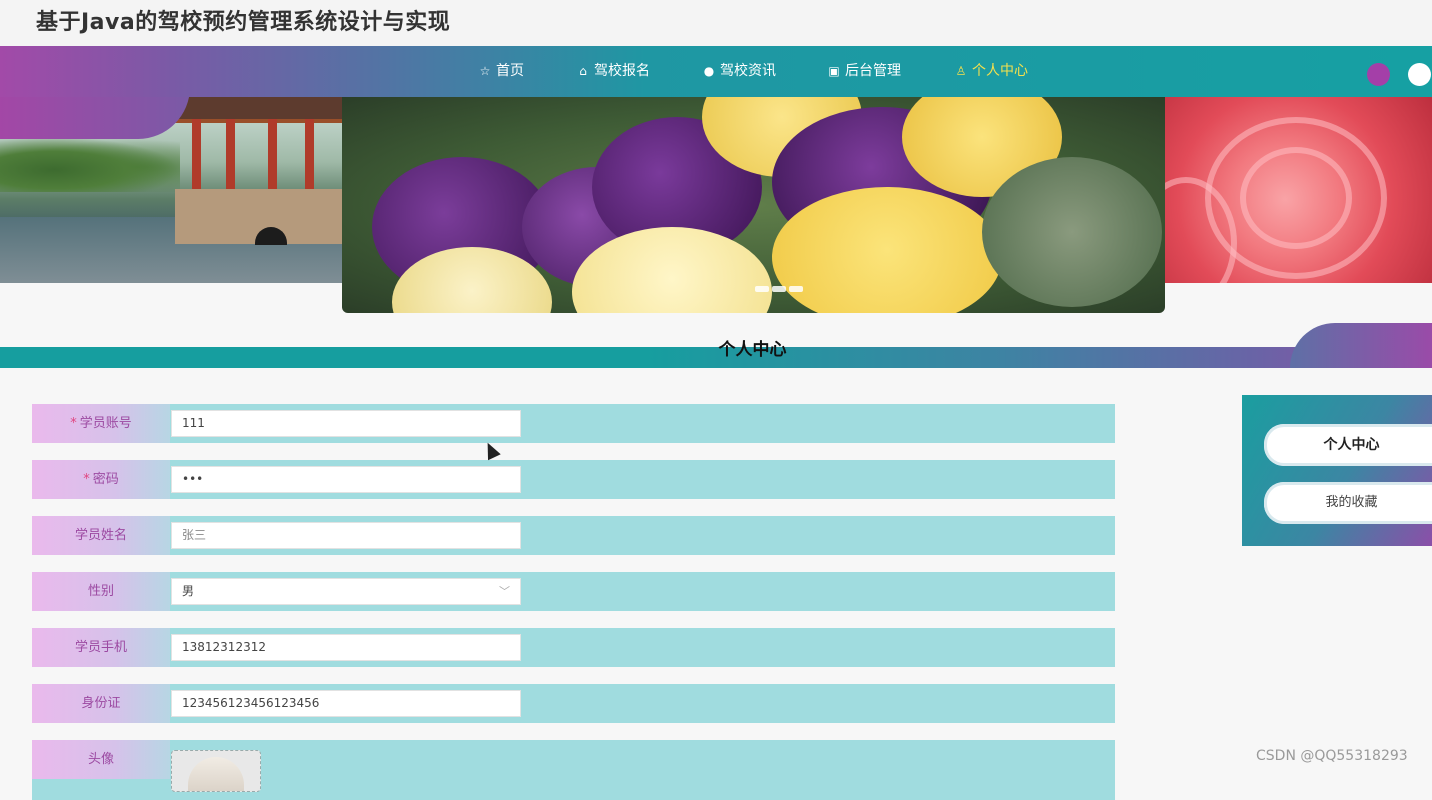 The height and width of the screenshot is (800, 1432). I want to click on carousel-indicators, so click(780, 286).